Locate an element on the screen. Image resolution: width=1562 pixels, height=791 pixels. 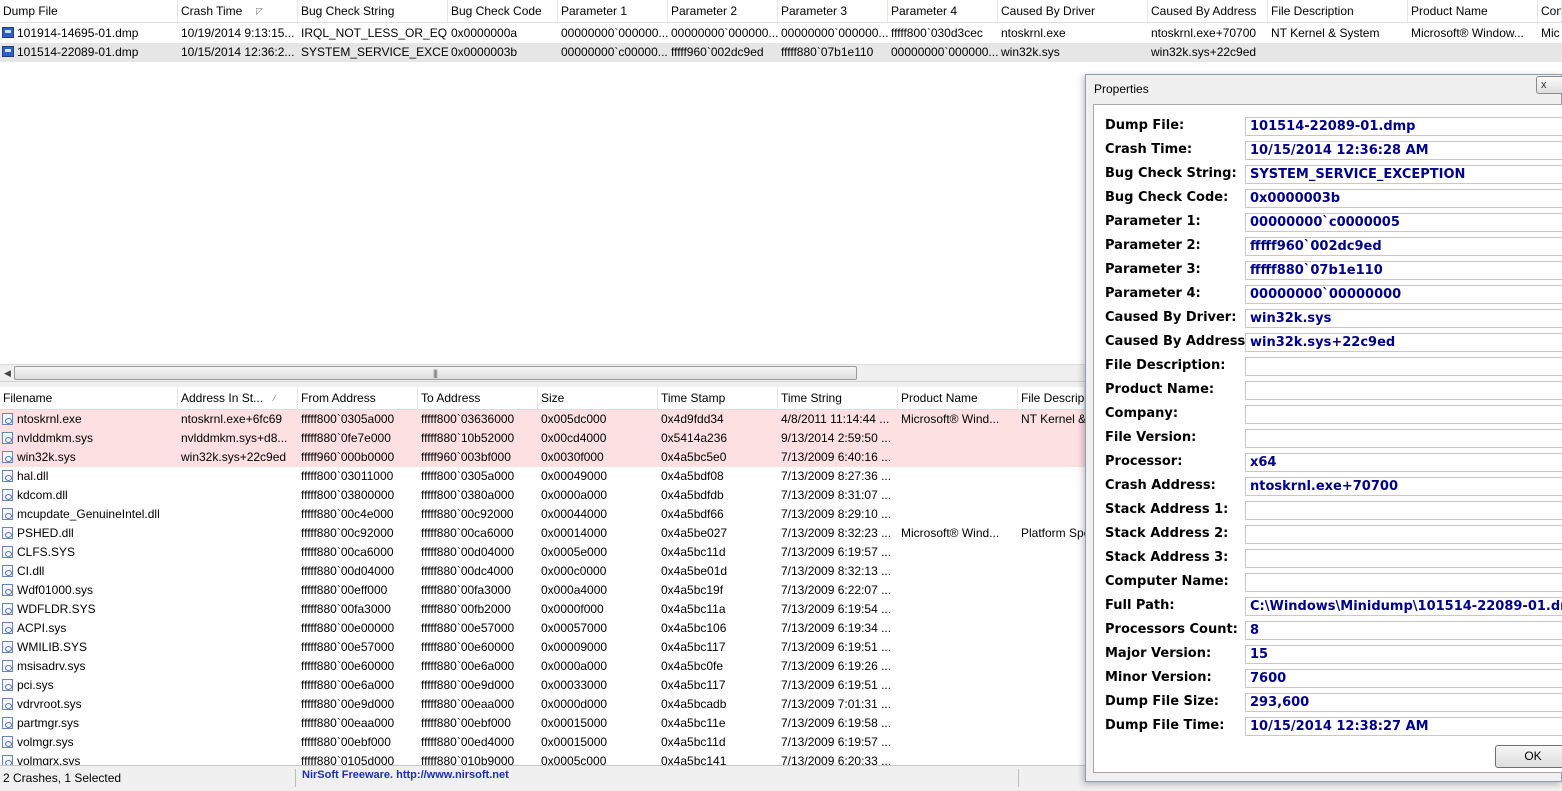
column-header-time-stamp: Time Stamp is located at coordinates (718, 398).